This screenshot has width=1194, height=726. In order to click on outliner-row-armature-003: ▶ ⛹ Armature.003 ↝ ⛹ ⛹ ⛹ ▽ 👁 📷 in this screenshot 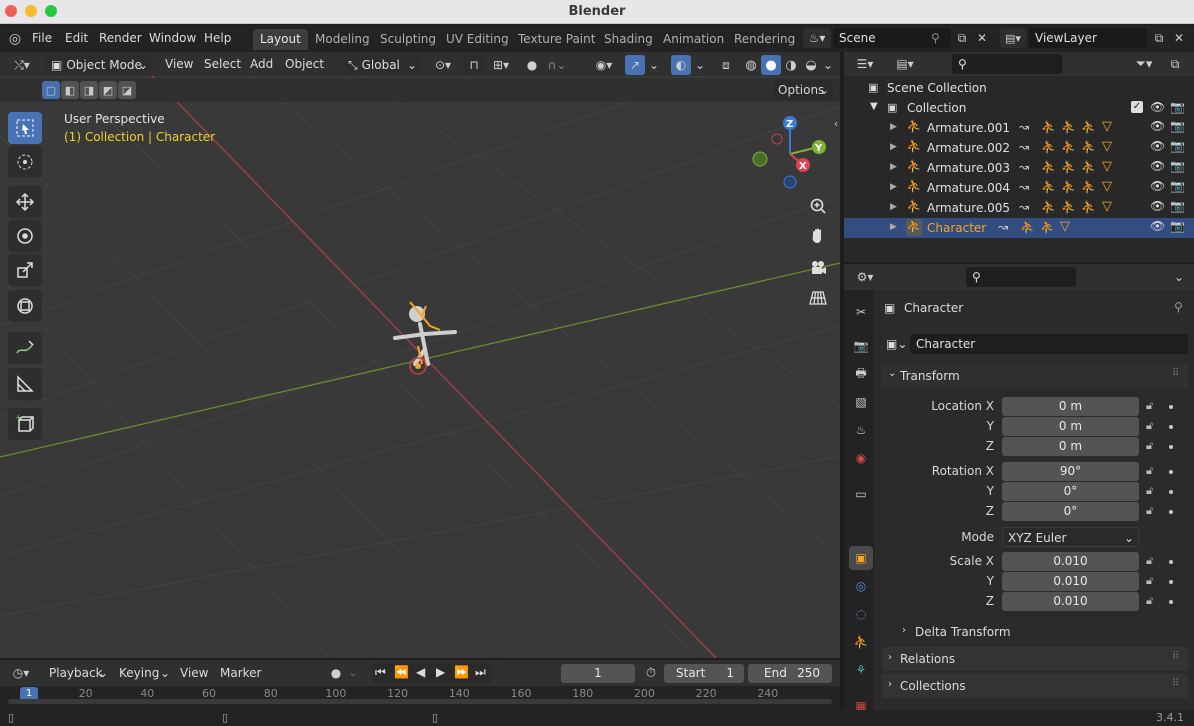, I will do `click(1019, 168)`.